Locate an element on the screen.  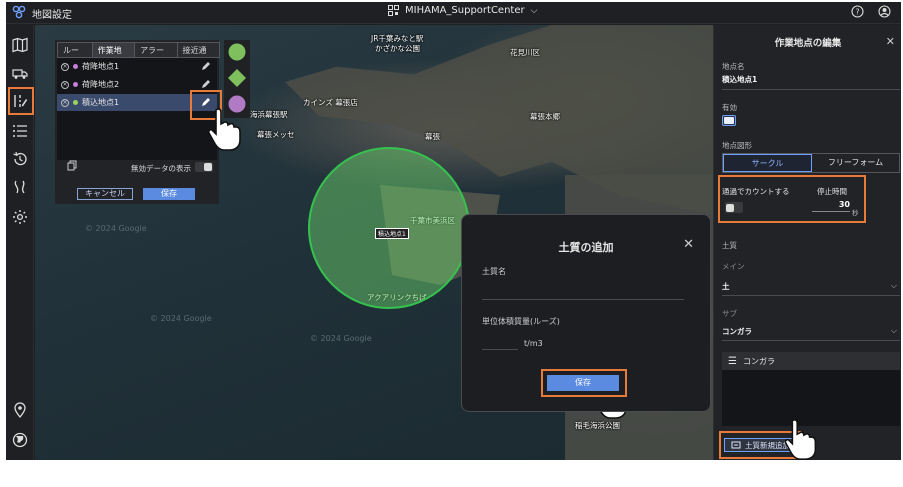
route-panel-tabs: ルート 作業地点 アラート 接近通知 is located at coordinates (138, 56).